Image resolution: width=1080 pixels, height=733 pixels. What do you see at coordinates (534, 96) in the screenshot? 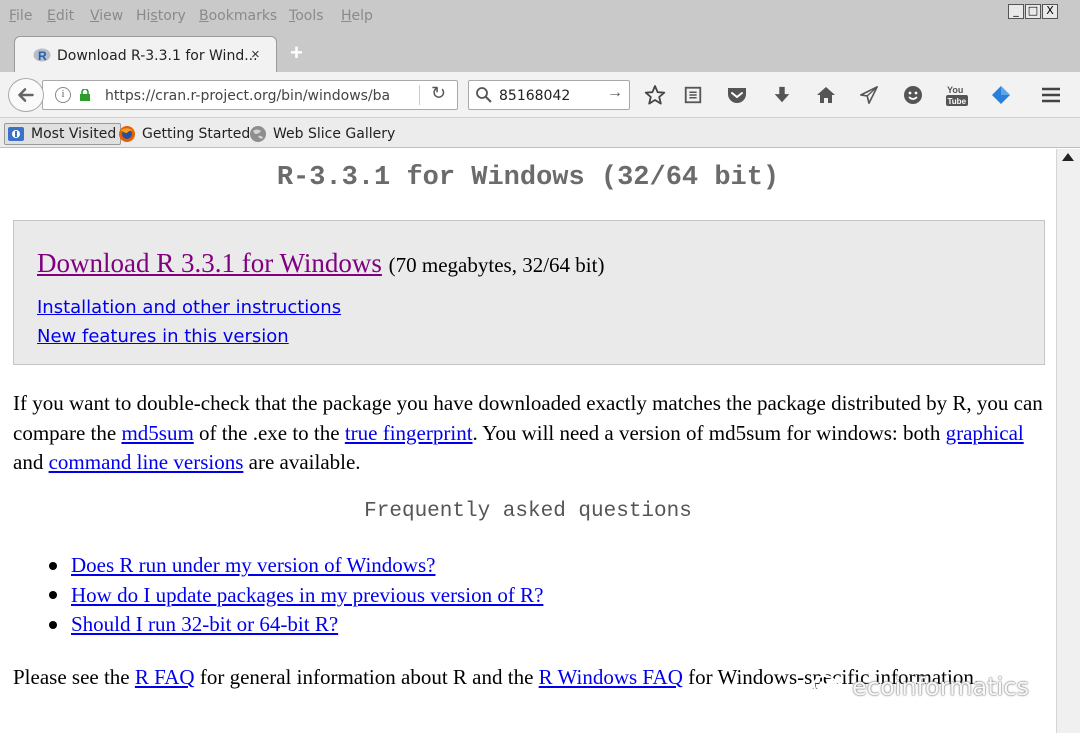
I see `search-input: 85168042` at bounding box center [534, 96].